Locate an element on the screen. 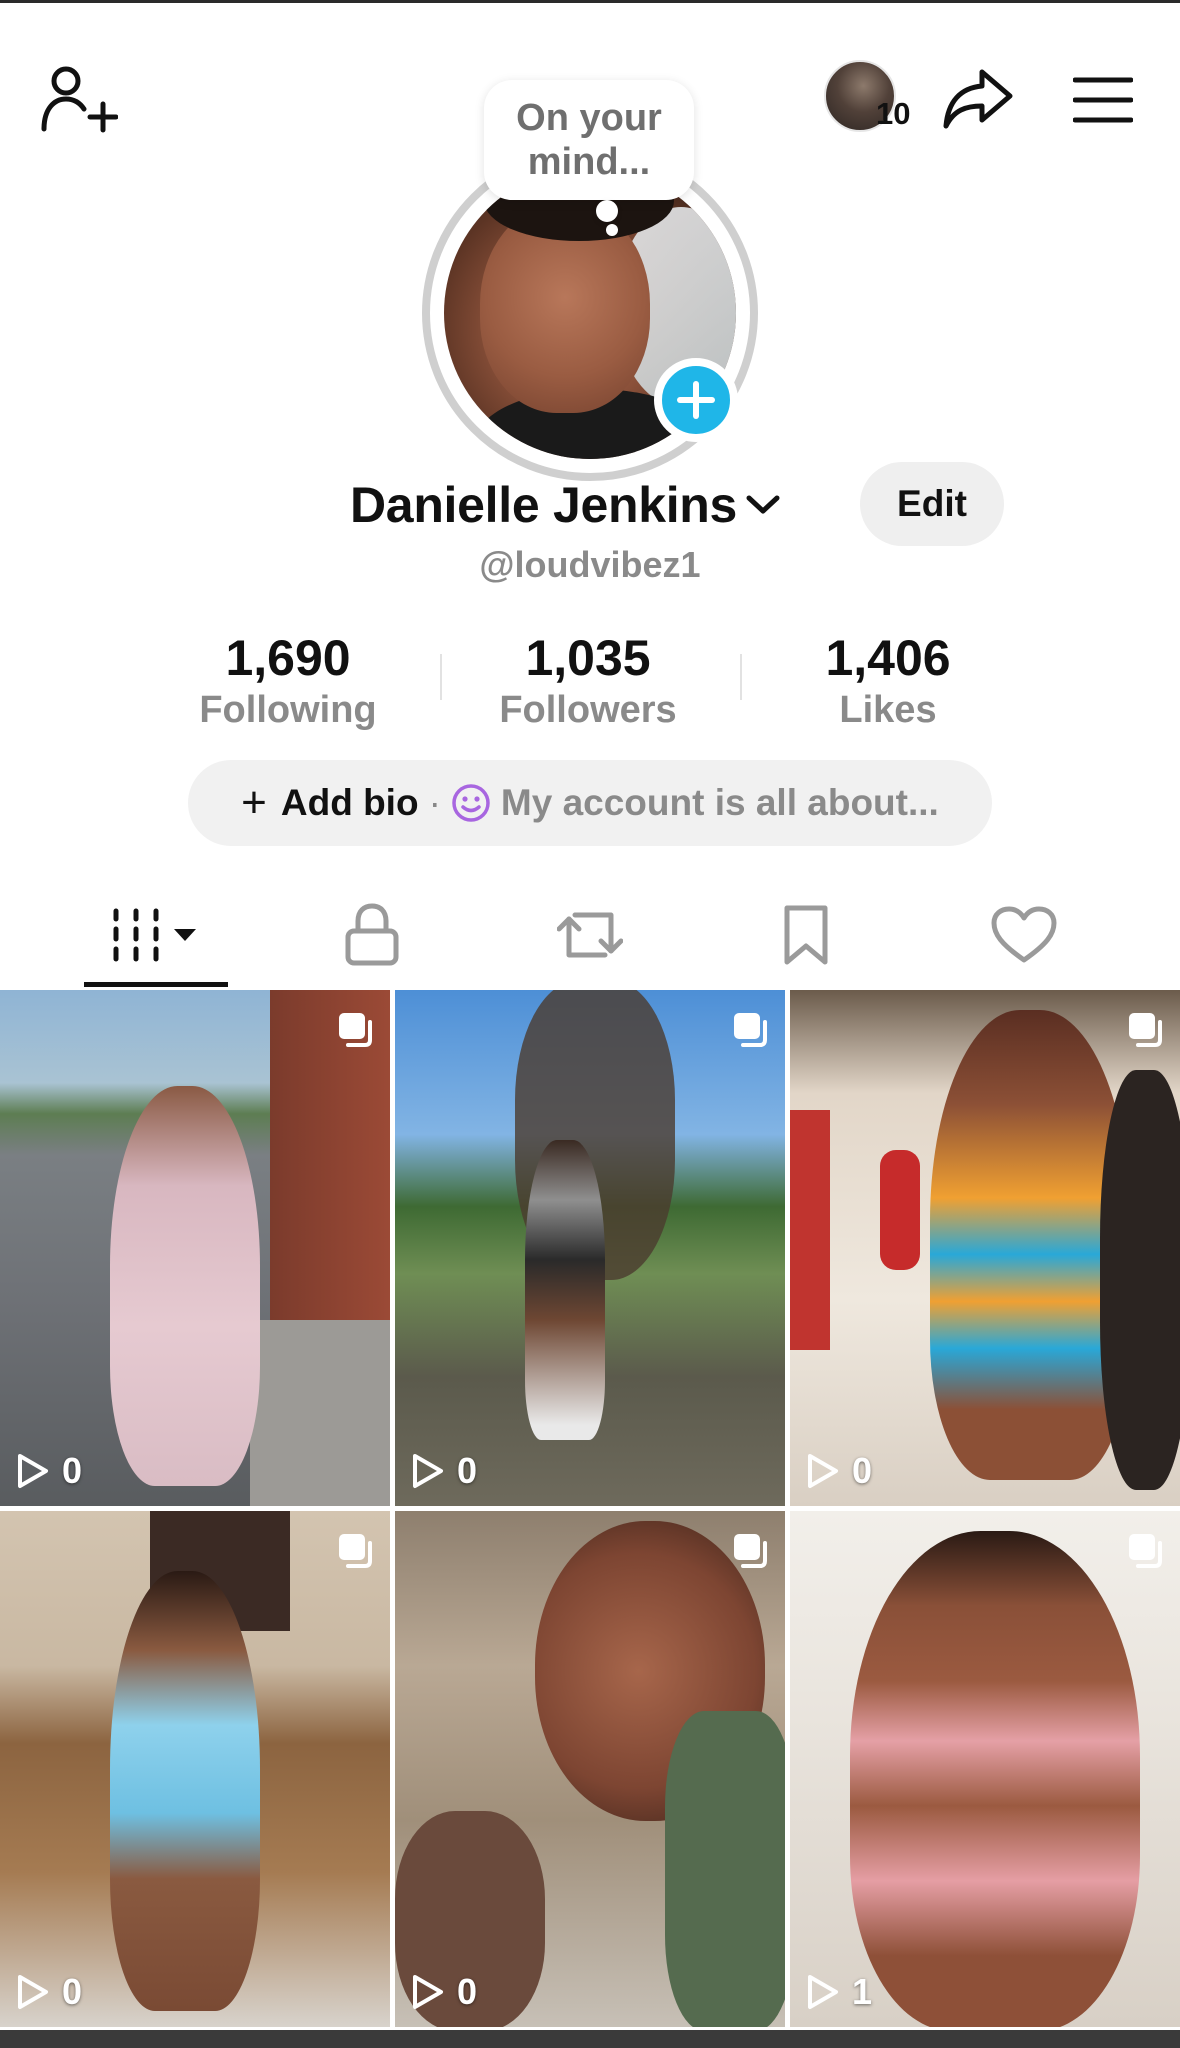  active-tab-indicator is located at coordinates (156, 984).